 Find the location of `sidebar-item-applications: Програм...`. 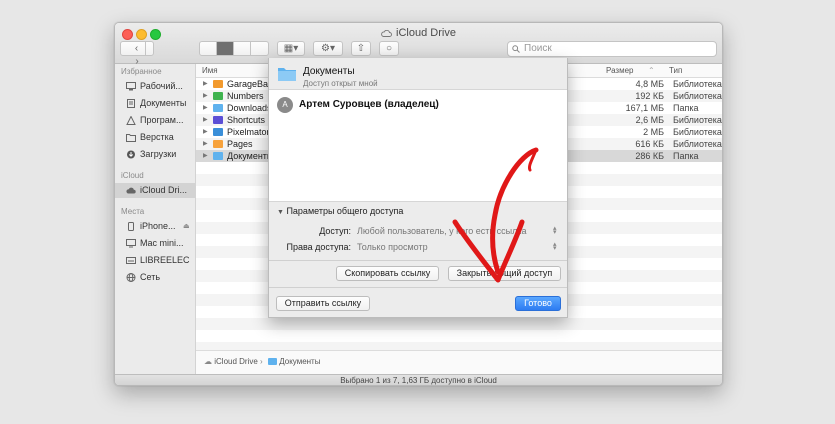

sidebar-item-applications: Програм... is located at coordinates (155, 120).